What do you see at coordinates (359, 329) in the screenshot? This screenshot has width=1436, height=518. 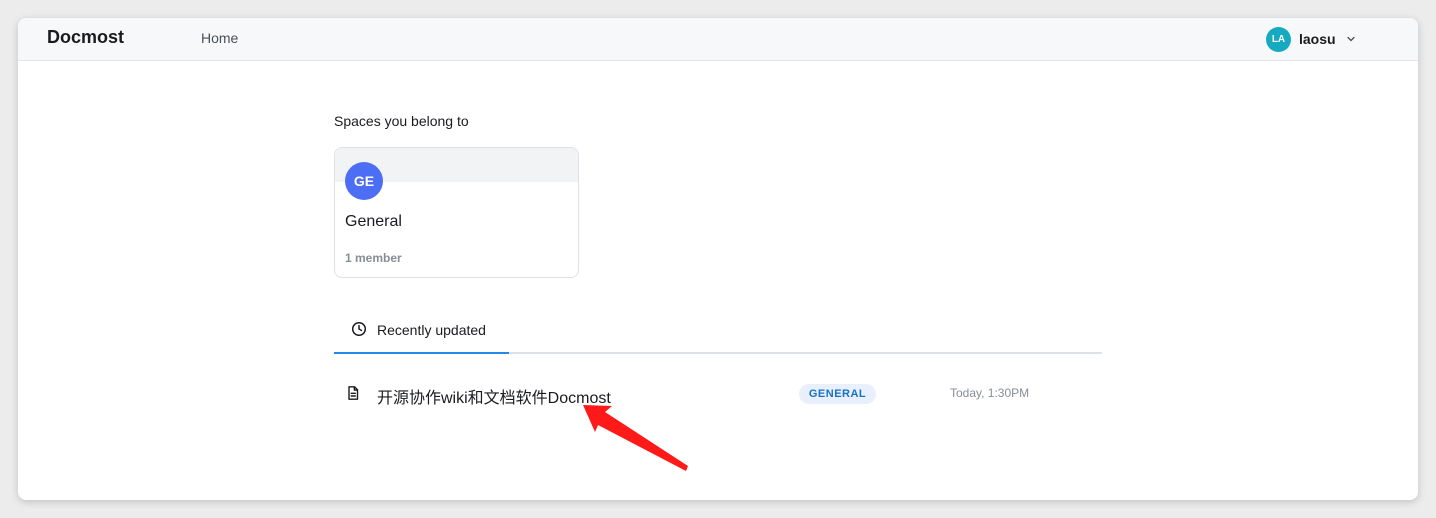 I see `clock-icon` at bounding box center [359, 329].